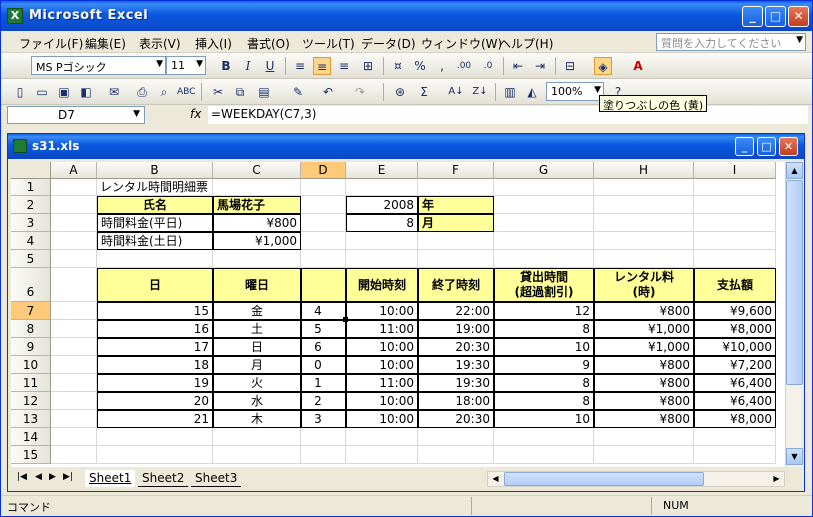  What do you see at coordinates (155, 347) in the screenshot?
I see `day-cell: 17` at bounding box center [155, 347].